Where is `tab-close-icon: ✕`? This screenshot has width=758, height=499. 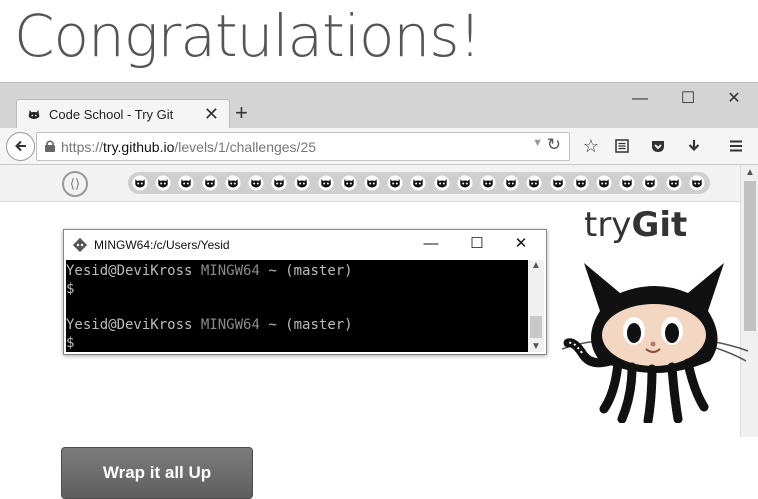
tab-close-icon: ✕ is located at coordinates (211, 114).